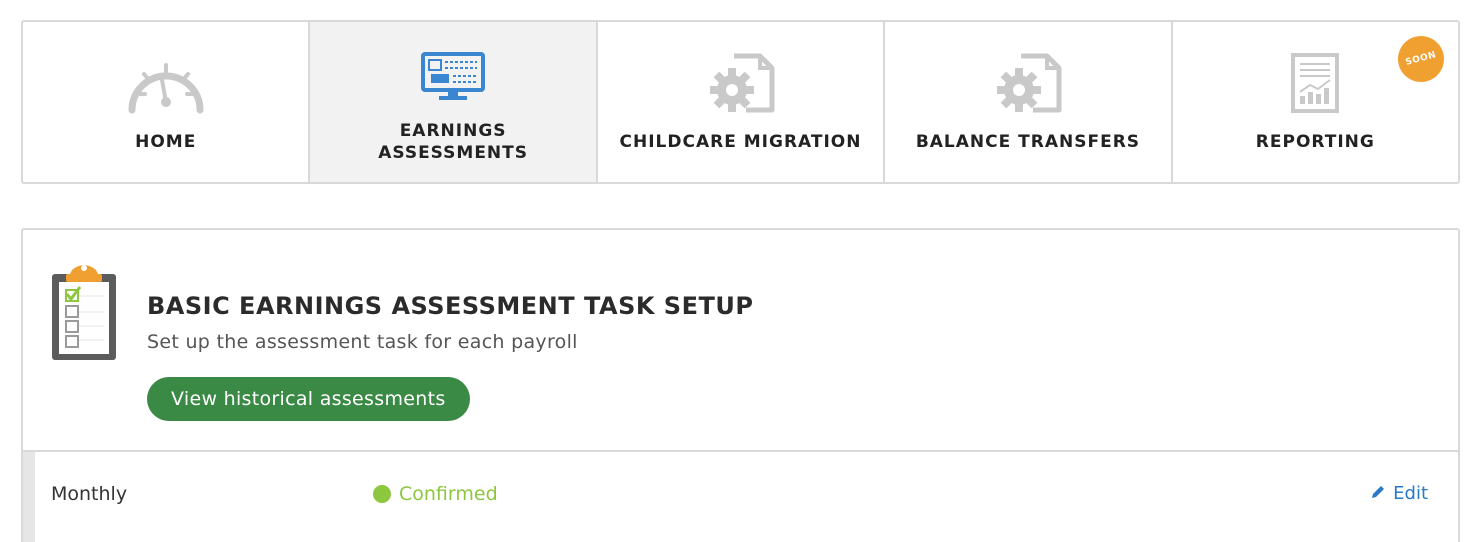 The image size is (1476, 542). I want to click on status-dot-icon, so click(382, 494).